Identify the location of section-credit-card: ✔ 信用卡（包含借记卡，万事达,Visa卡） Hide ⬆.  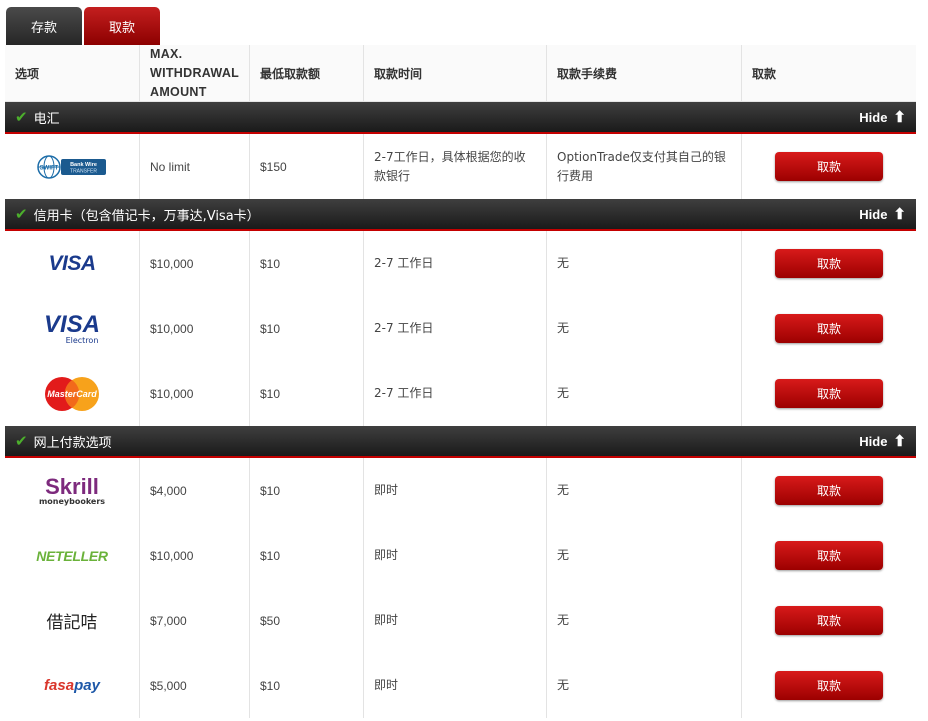
(460, 215).